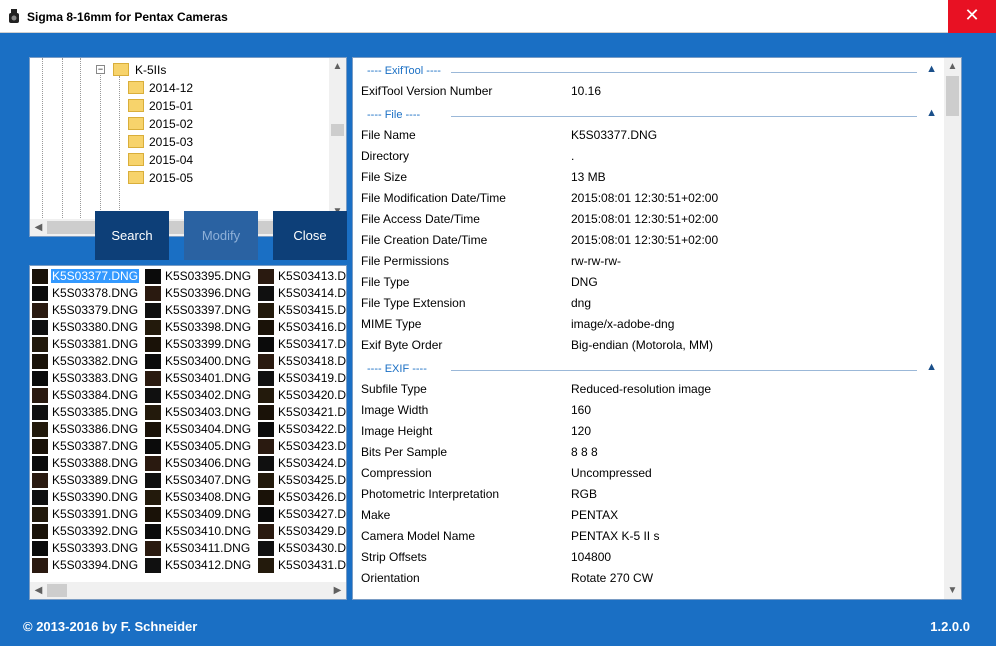  What do you see at coordinates (651, 369) in the screenshot?
I see `exif-group-header: ---- EXIF ---- ▲` at bounding box center [651, 369].